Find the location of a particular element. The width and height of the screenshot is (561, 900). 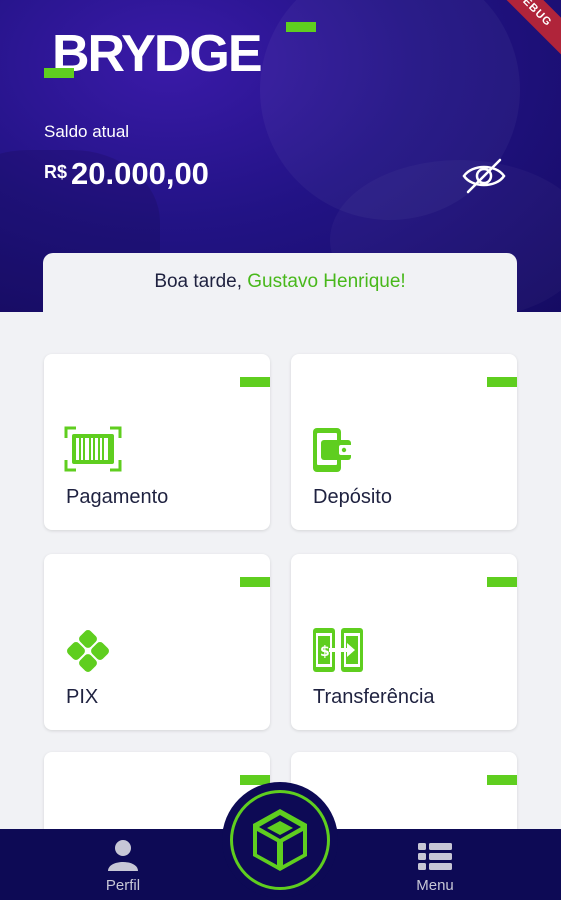

eye-off-icon is located at coordinates (484, 176).